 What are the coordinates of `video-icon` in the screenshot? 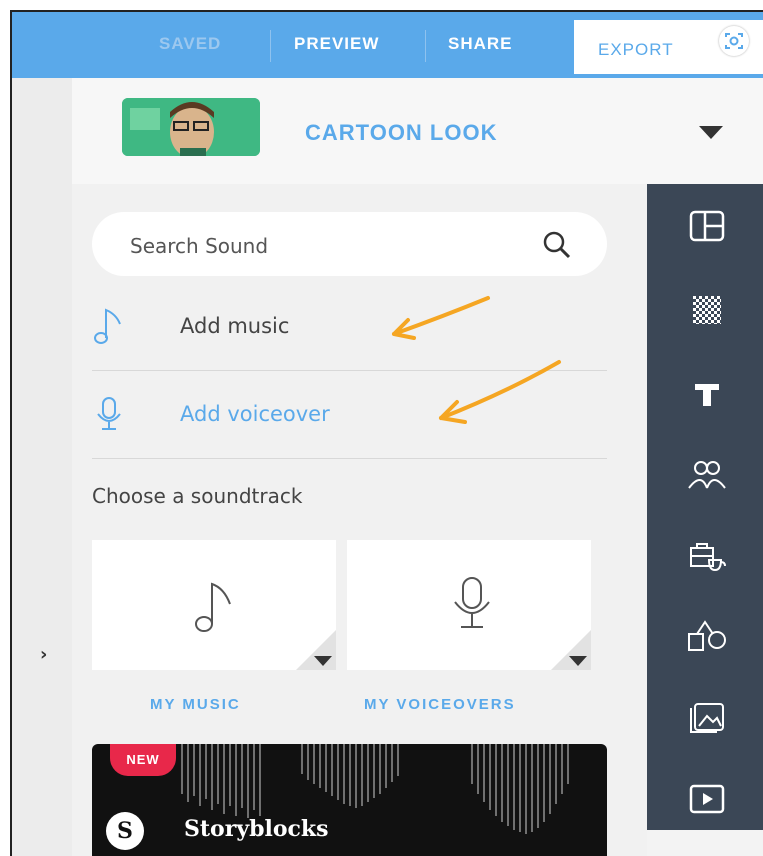 It's located at (707, 798).